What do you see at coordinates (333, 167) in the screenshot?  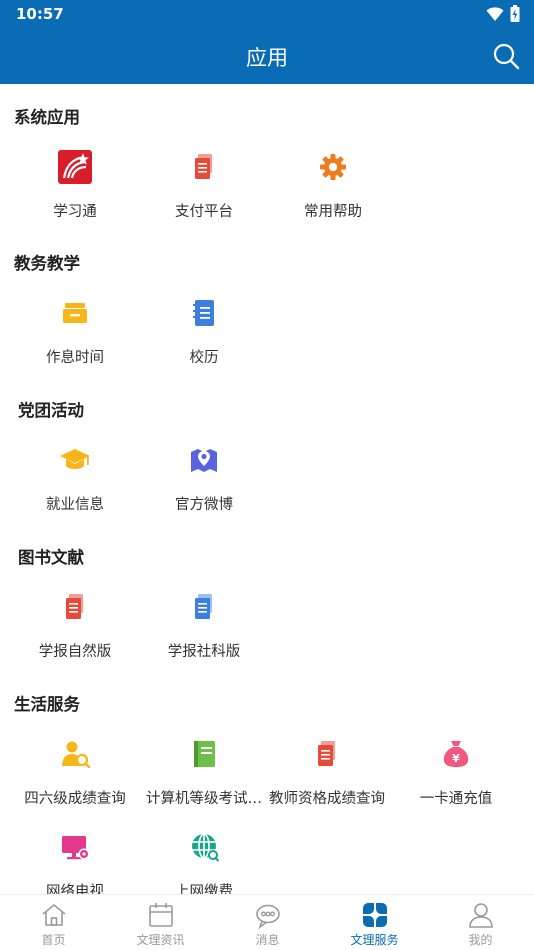 I see `gear-icon` at bounding box center [333, 167].